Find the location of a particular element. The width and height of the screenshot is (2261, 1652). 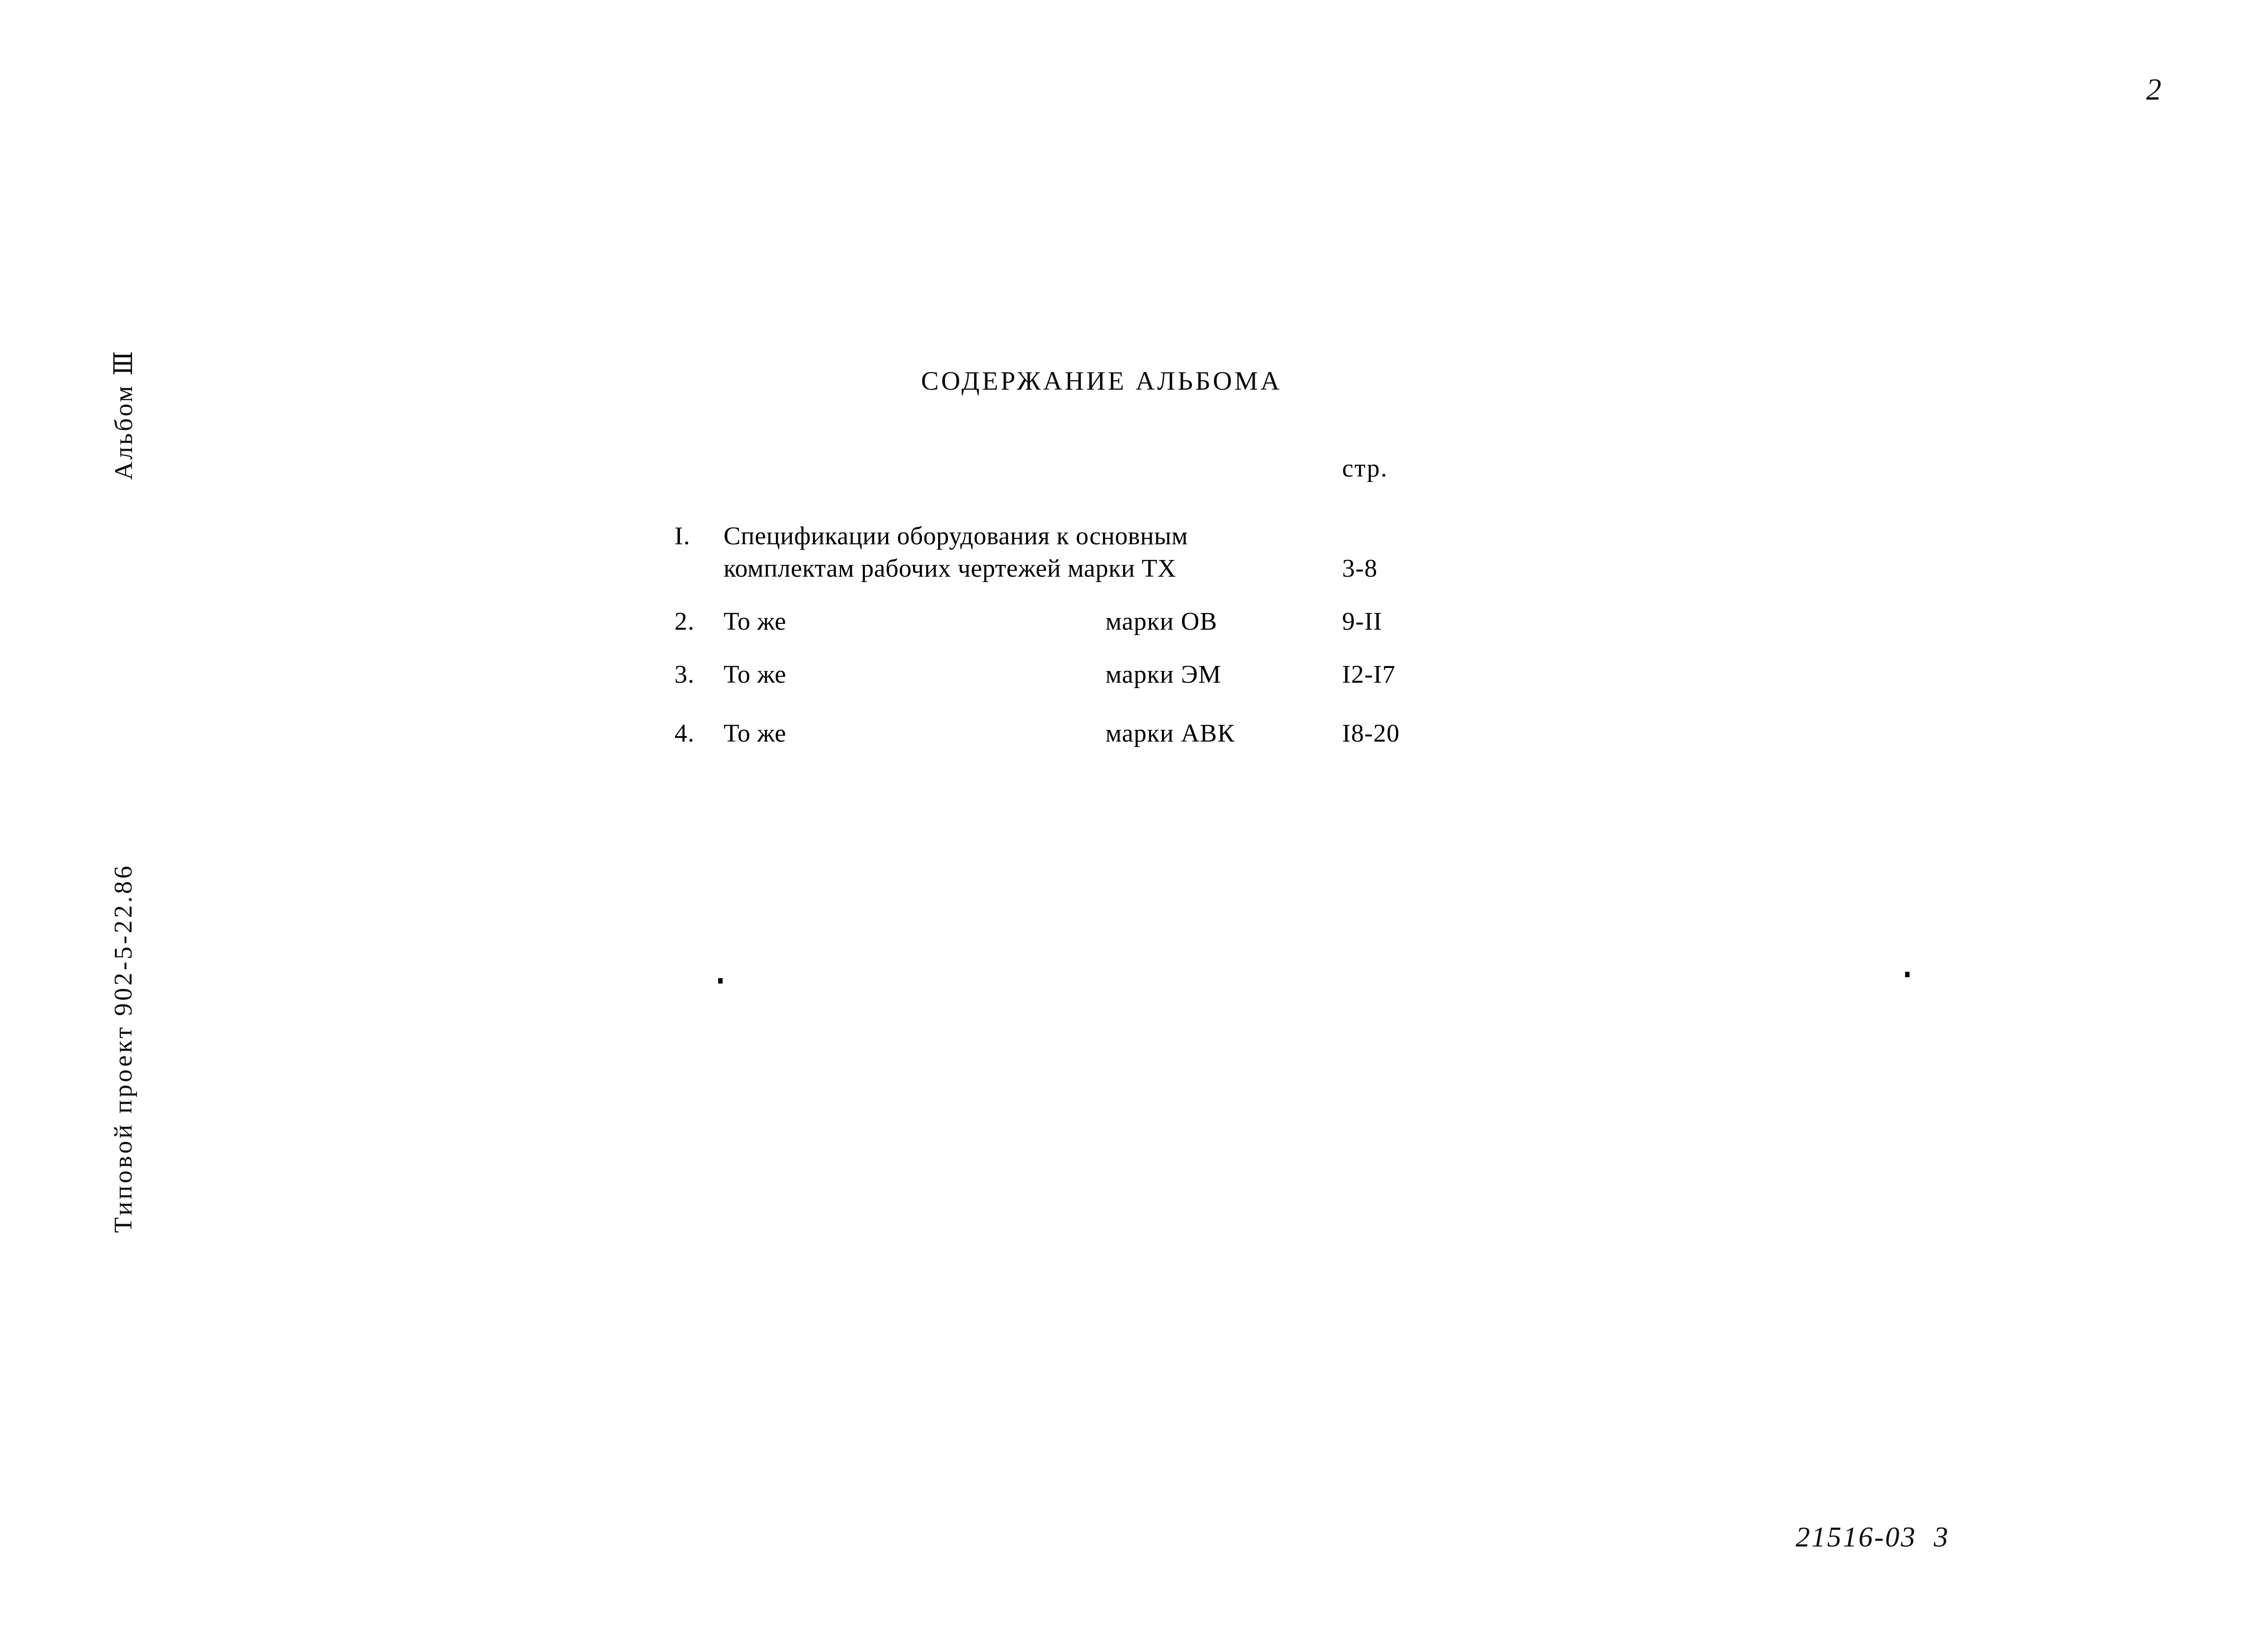

row-number: I. is located at coordinates (682, 536).